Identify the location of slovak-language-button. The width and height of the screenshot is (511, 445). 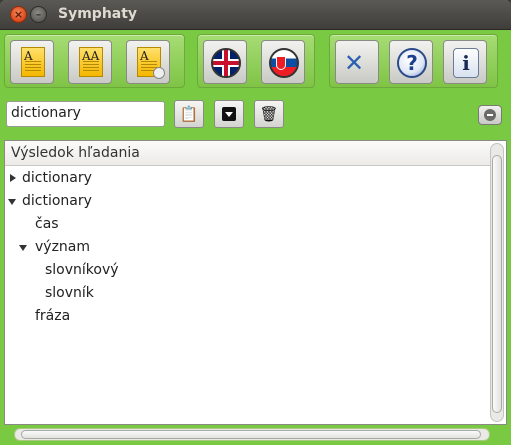
(283, 62).